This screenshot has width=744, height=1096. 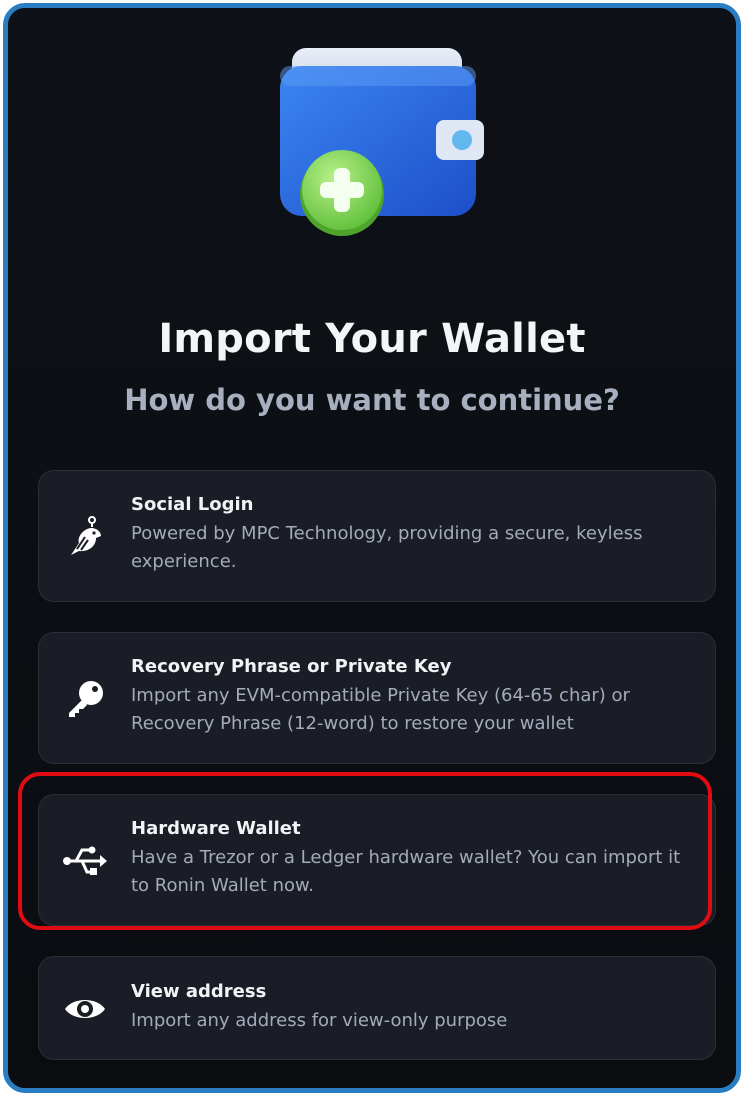 What do you see at coordinates (372, 339) in the screenshot?
I see `page-title: Import Your Wallet` at bounding box center [372, 339].